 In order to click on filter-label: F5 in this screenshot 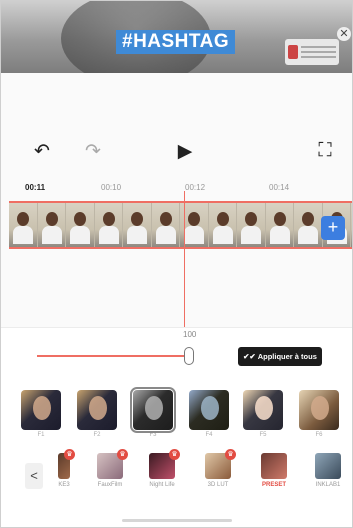, I will do `click(263, 435)`.